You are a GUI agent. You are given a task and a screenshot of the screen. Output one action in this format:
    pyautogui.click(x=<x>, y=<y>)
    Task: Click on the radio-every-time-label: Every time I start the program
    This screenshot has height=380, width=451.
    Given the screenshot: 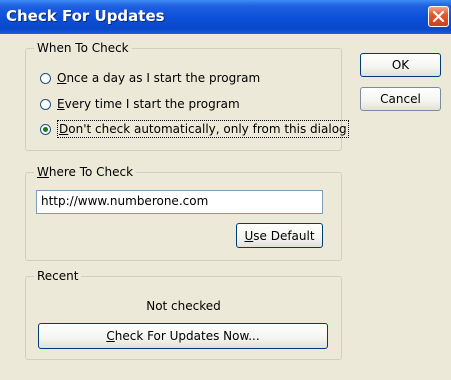 What is the action you would take?
    pyautogui.click(x=148, y=104)
    